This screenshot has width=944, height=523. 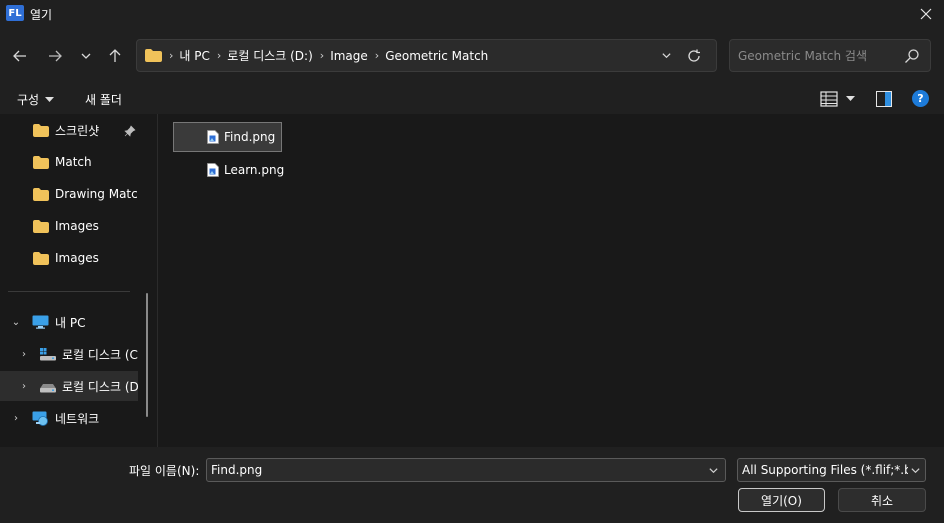 What do you see at coordinates (164, 471) in the screenshot?
I see `filename-label: 파일 이름(N):` at bounding box center [164, 471].